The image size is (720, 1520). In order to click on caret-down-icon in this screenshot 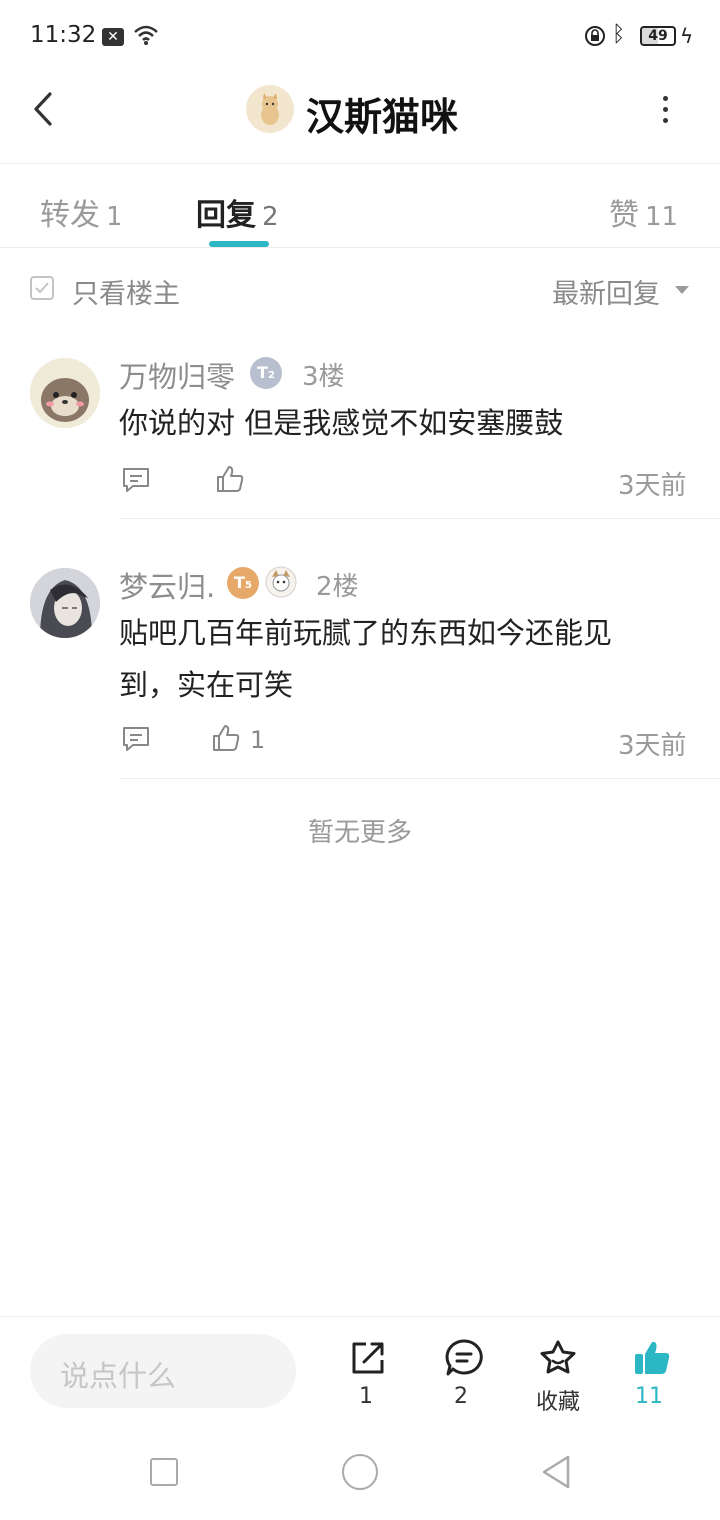, I will do `click(682, 290)`.